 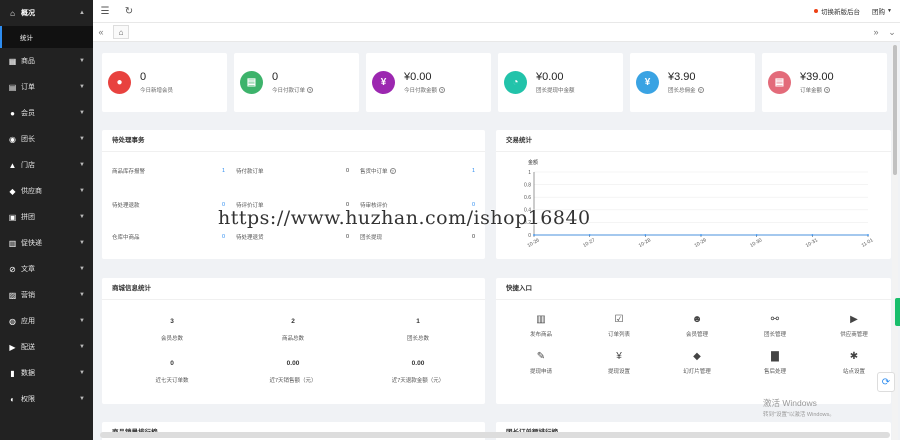 What do you see at coordinates (837, 11) in the screenshot?
I see `switch-backend-link: 切换新版后台` at bounding box center [837, 11].